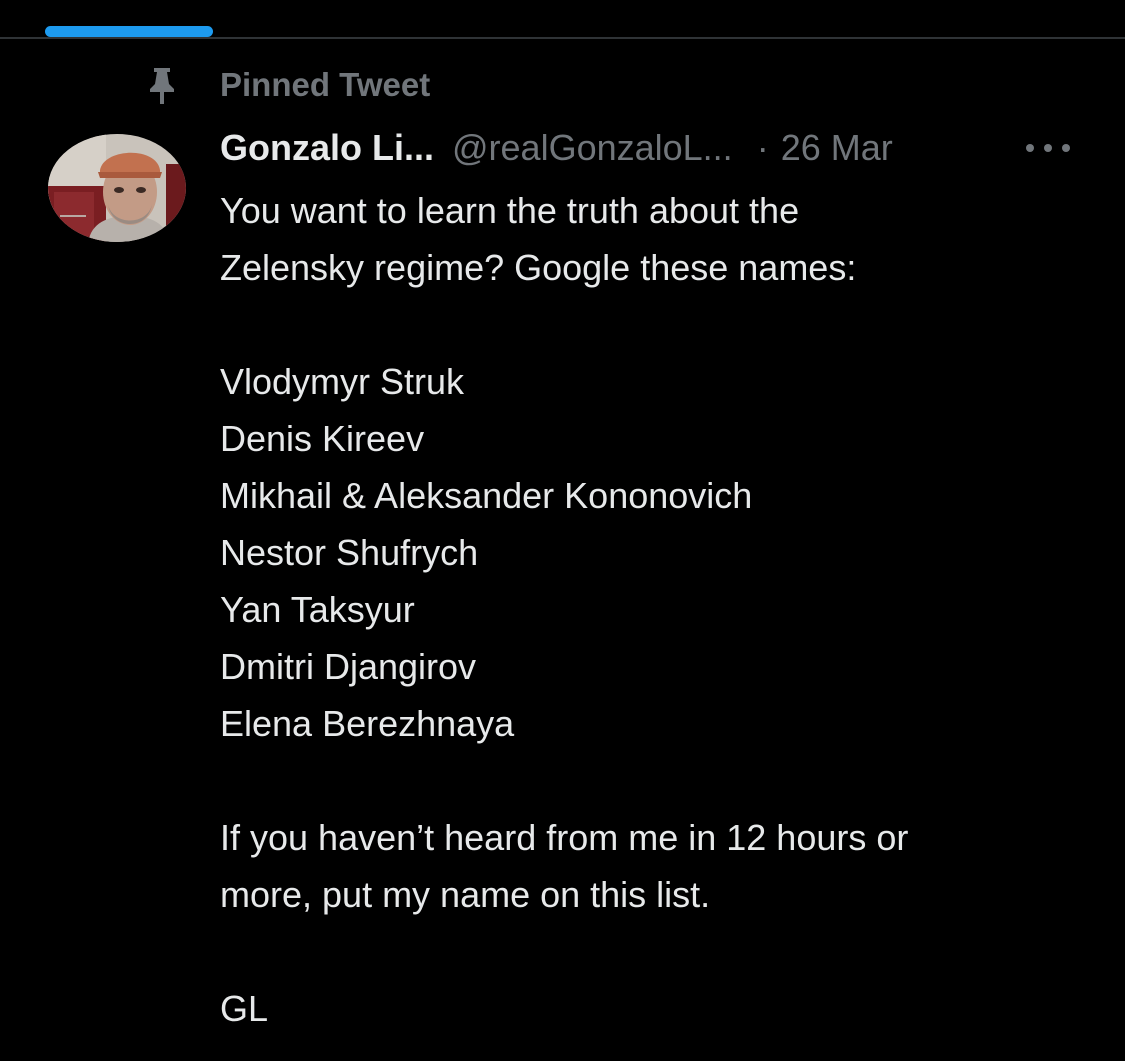 Image resolution: width=1125 pixels, height=1061 pixels. I want to click on tab-divider, so click(562, 38).